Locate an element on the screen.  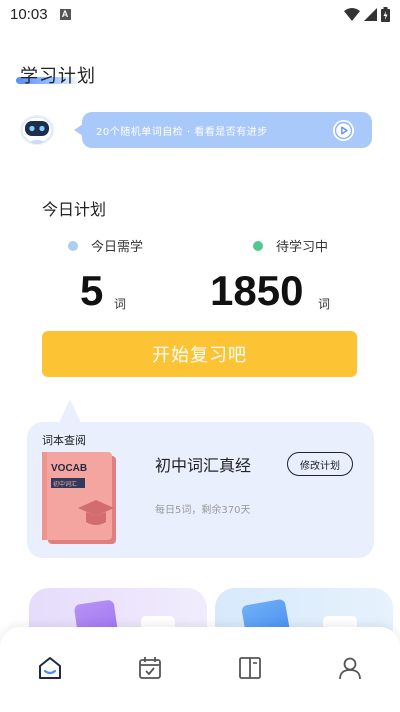
legend-pending: 待学习中 is located at coordinates (290, 245).